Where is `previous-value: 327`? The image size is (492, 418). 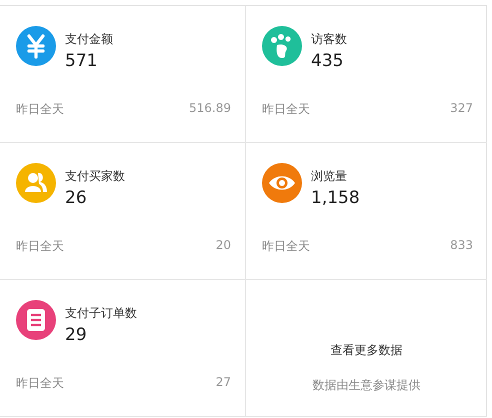 previous-value: 327 is located at coordinates (461, 109).